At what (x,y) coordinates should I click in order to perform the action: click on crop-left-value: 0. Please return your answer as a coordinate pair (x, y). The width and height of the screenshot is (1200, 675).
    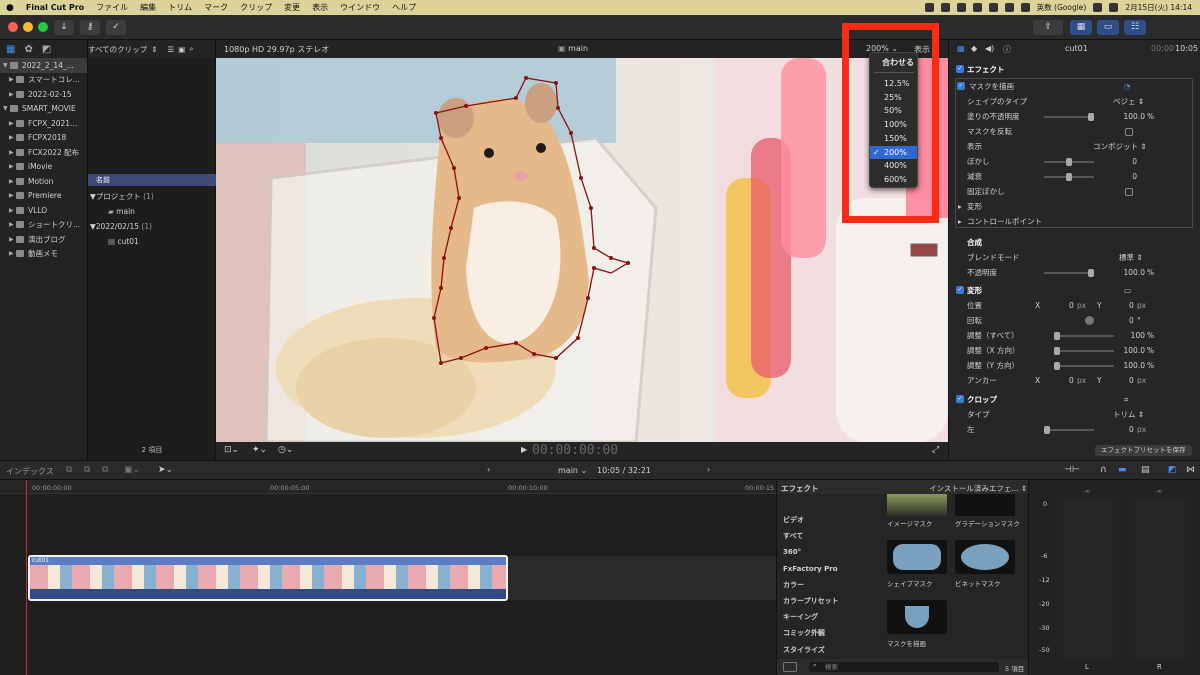
    Looking at the image, I should click on (1131, 429).